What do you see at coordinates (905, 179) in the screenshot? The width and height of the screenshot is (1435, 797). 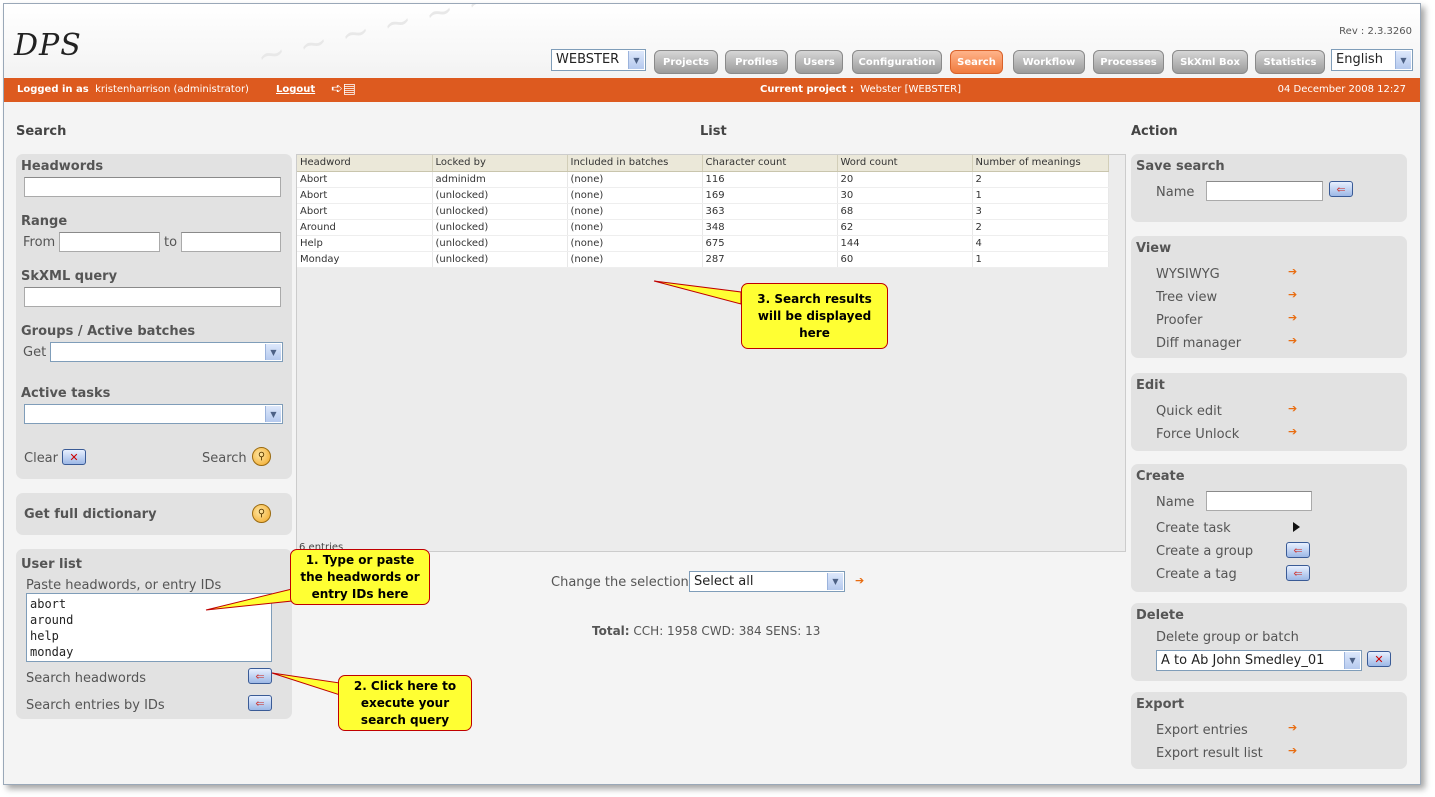 I see `cell-words: 20` at bounding box center [905, 179].